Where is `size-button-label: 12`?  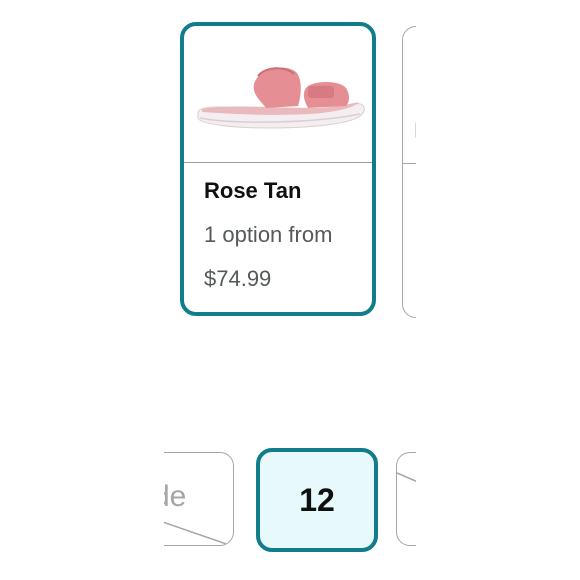
size-button-label: 12 is located at coordinates (317, 499).